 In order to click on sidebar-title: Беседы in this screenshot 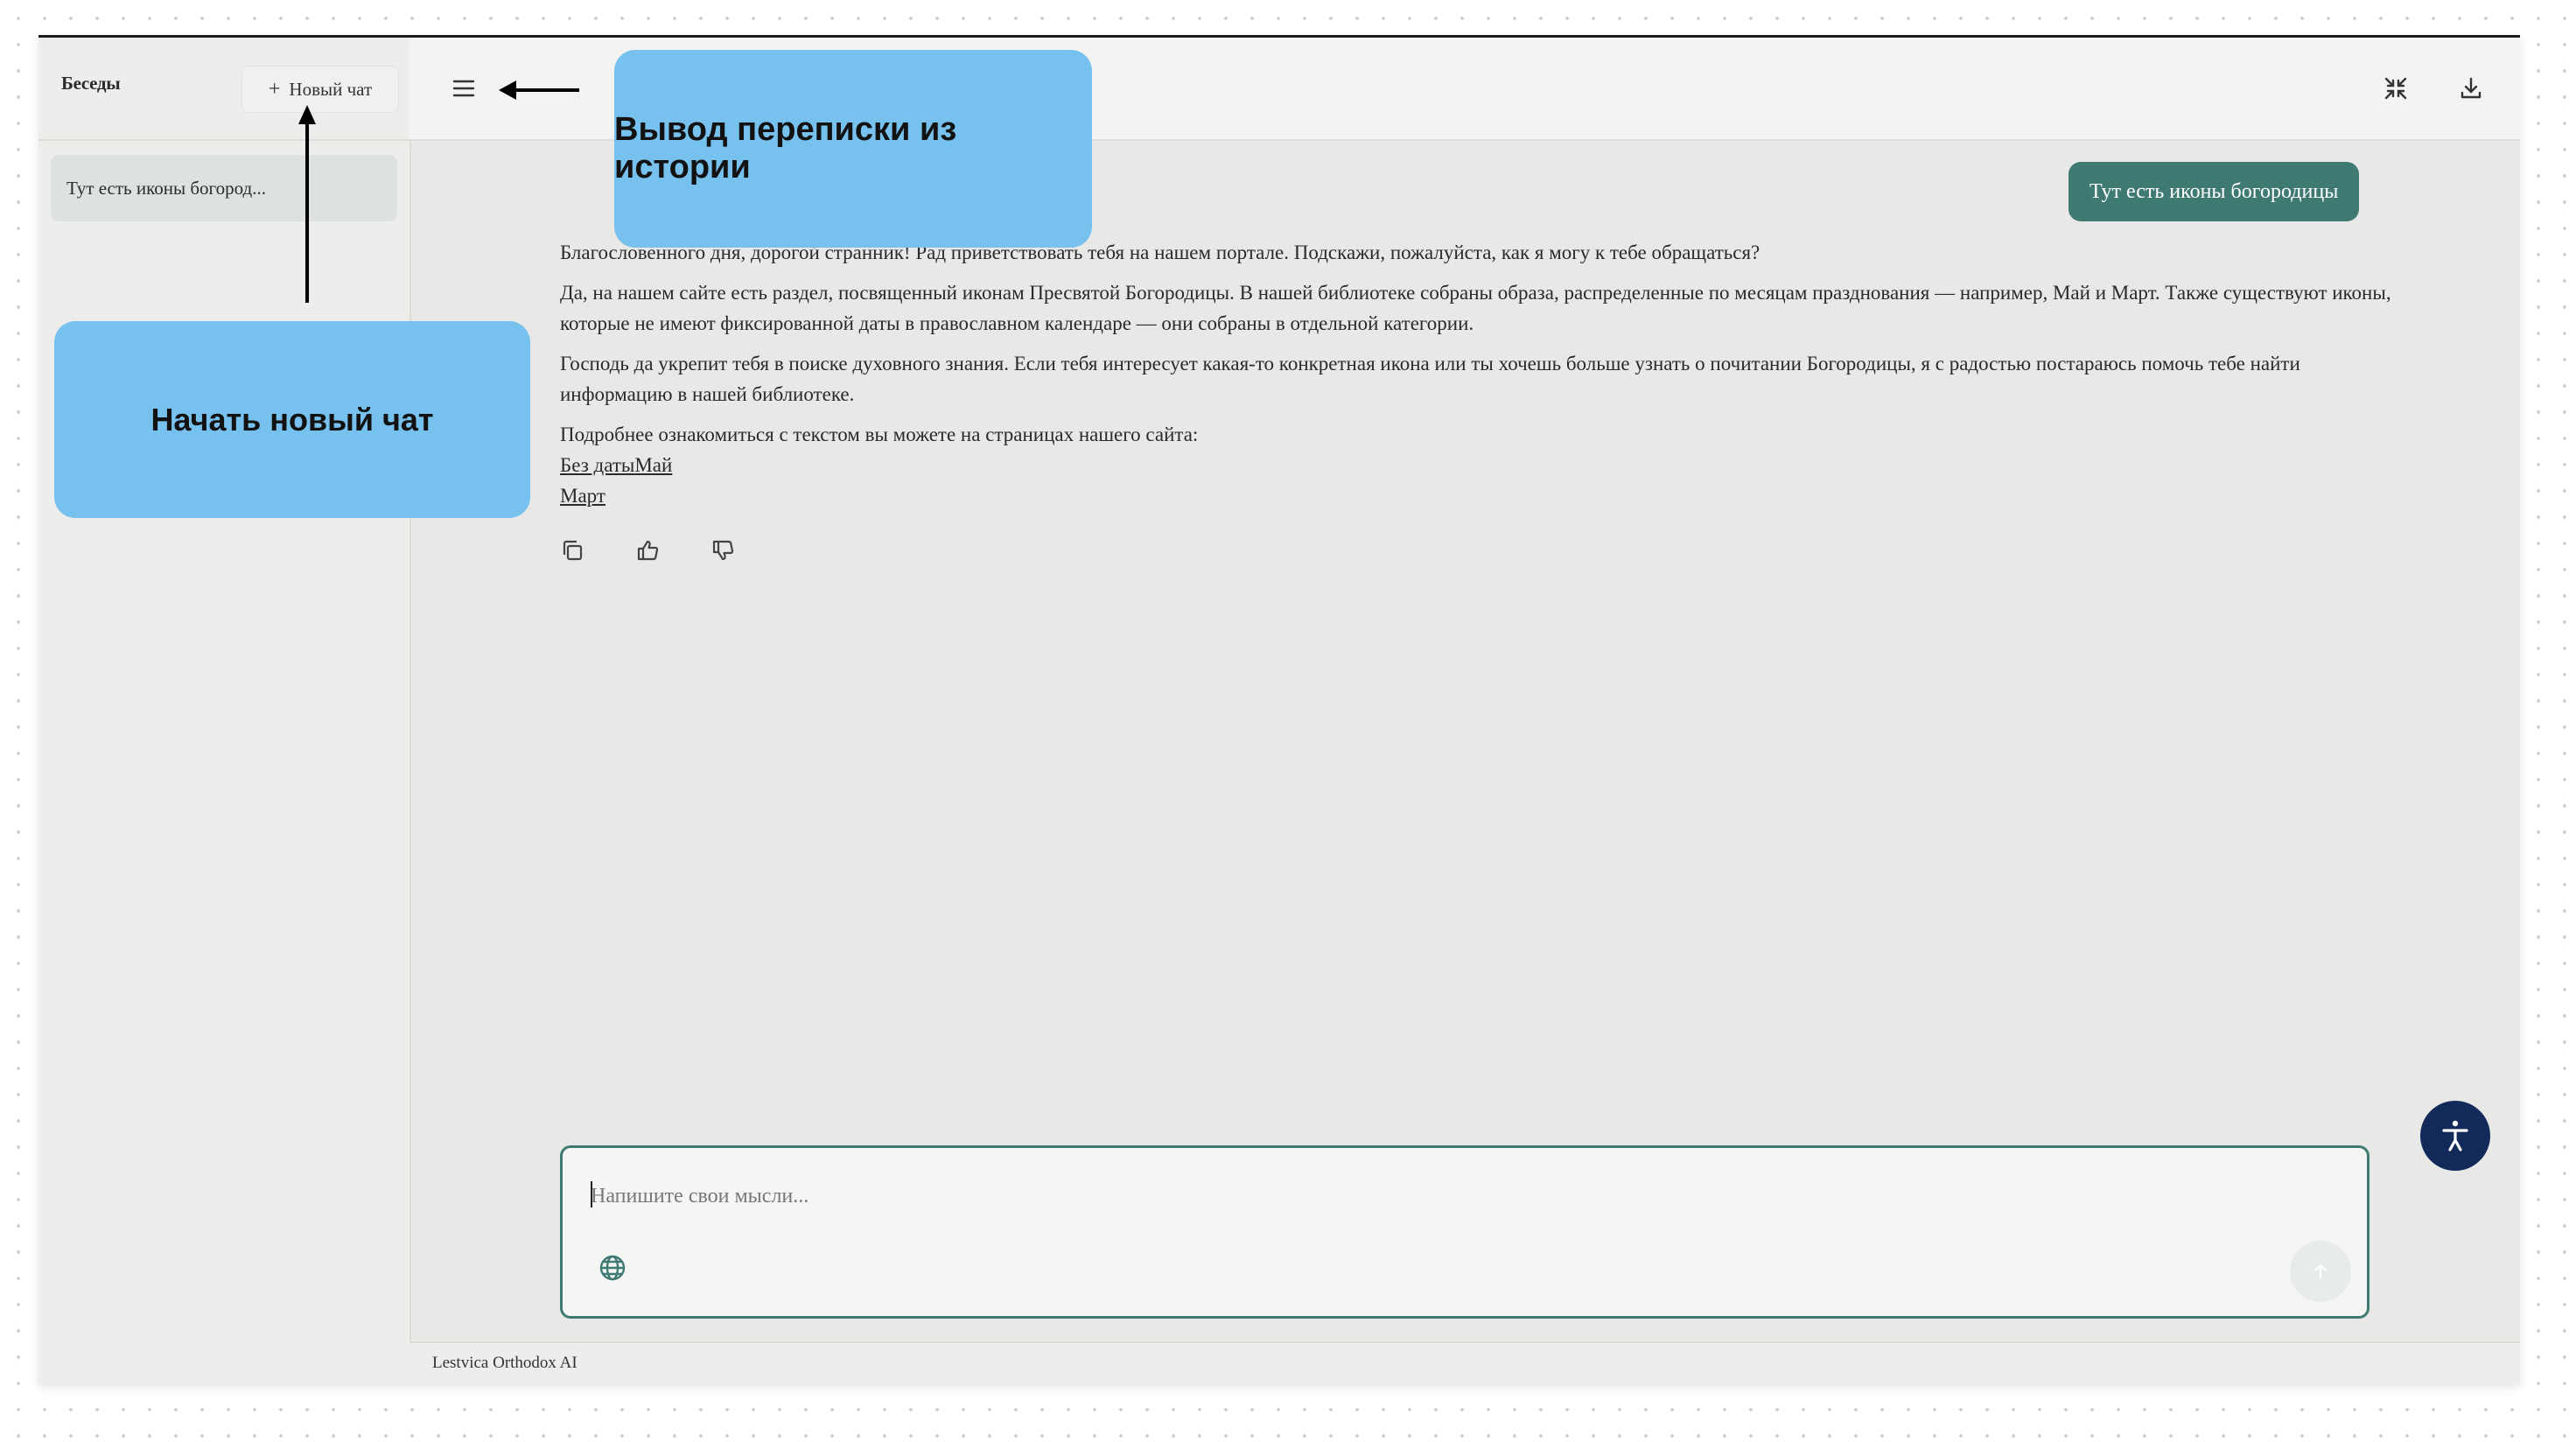, I will do `click(91, 83)`.